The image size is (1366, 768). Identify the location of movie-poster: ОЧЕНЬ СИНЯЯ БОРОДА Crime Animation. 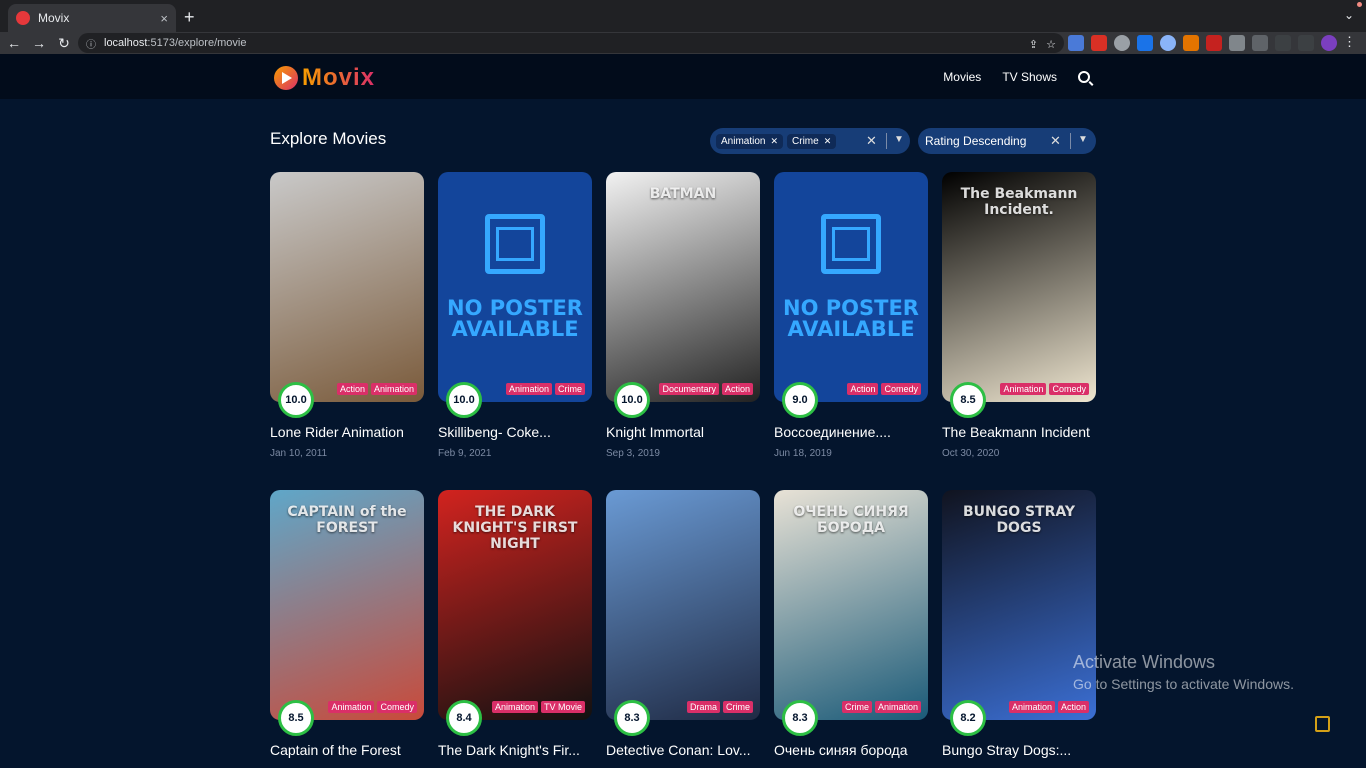
(851, 605).